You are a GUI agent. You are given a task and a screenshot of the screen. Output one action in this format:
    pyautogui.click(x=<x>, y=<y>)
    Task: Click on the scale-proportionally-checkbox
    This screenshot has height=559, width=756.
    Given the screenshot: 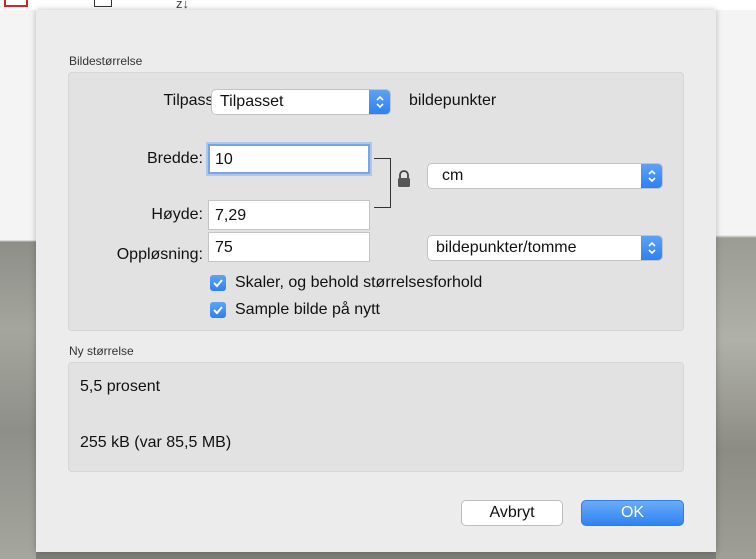 What is the action you would take?
    pyautogui.click(x=218, y=283)
    